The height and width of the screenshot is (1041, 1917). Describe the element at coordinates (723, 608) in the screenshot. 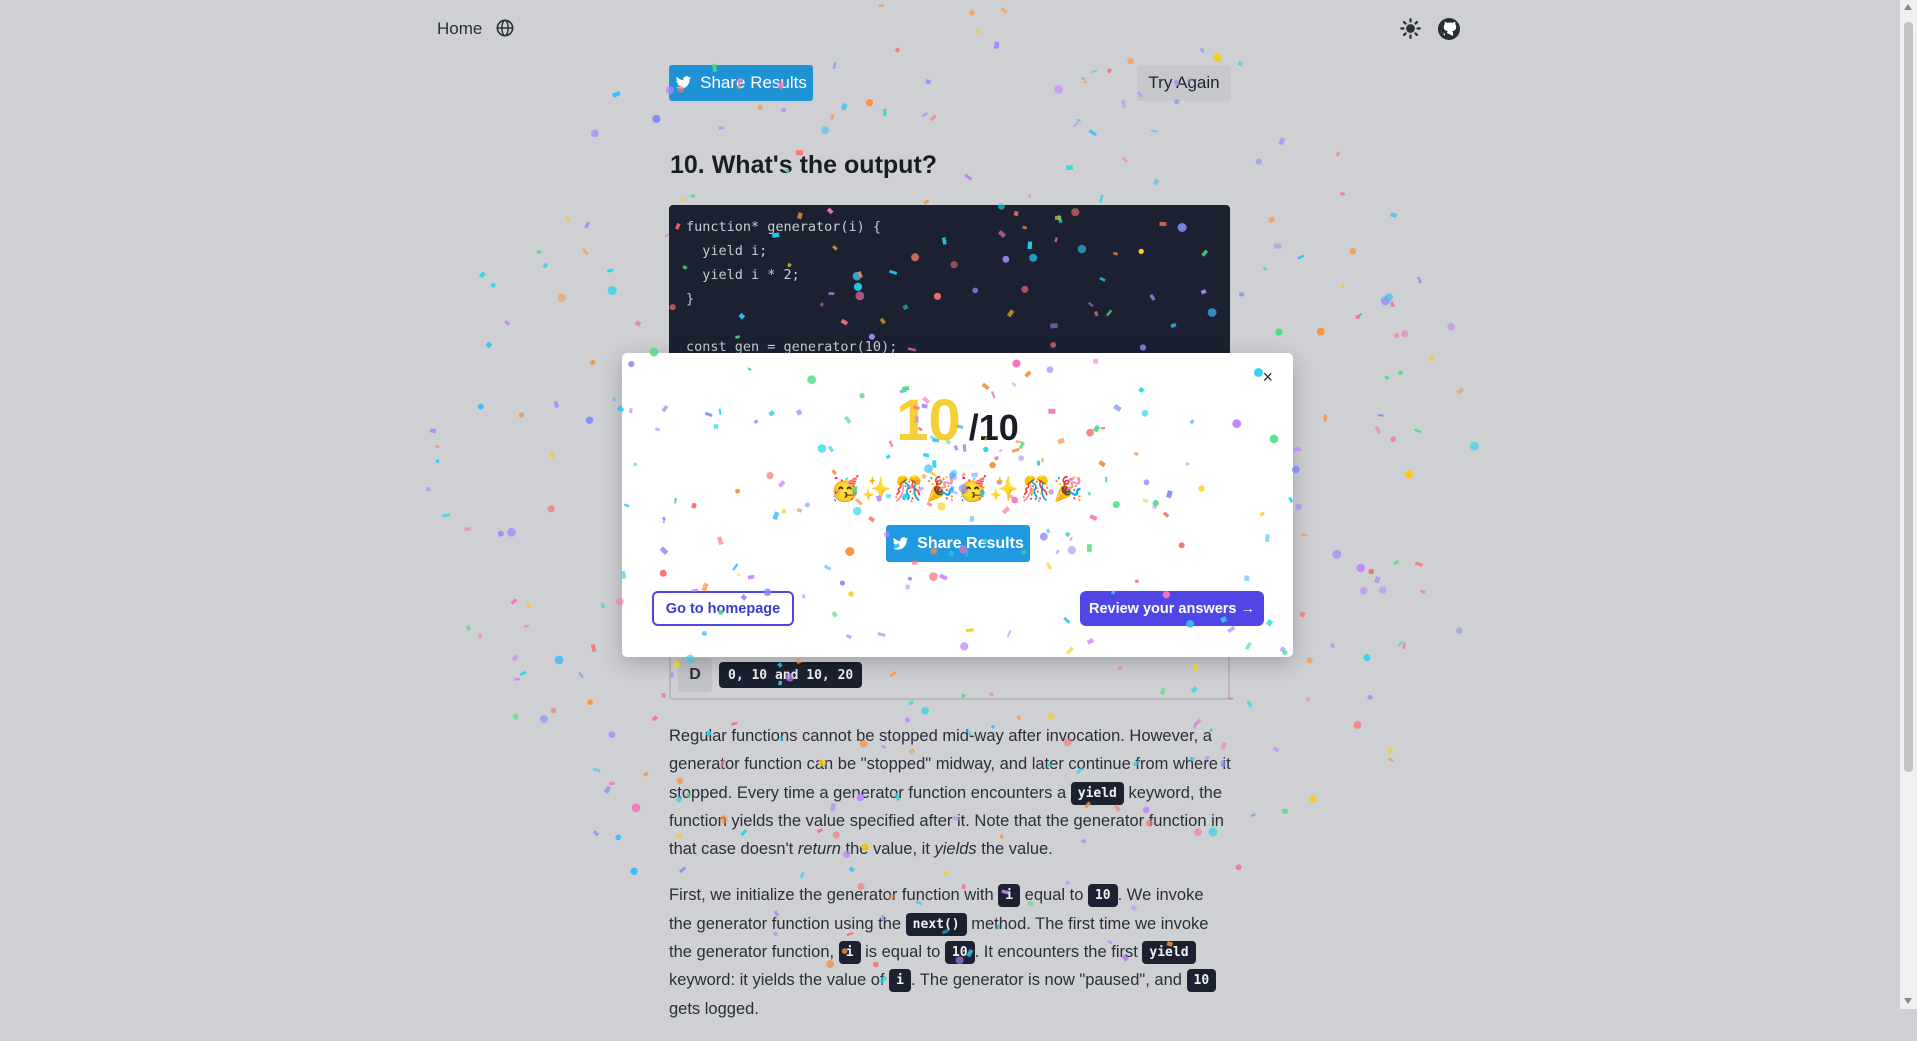

I see `go-to-homepage-button: Go to homepage` at that location.